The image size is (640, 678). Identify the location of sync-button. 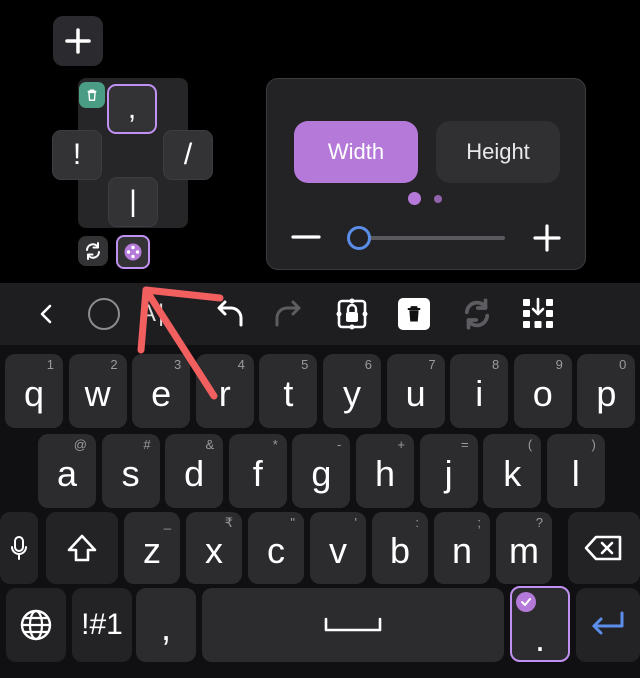
(477, 314).